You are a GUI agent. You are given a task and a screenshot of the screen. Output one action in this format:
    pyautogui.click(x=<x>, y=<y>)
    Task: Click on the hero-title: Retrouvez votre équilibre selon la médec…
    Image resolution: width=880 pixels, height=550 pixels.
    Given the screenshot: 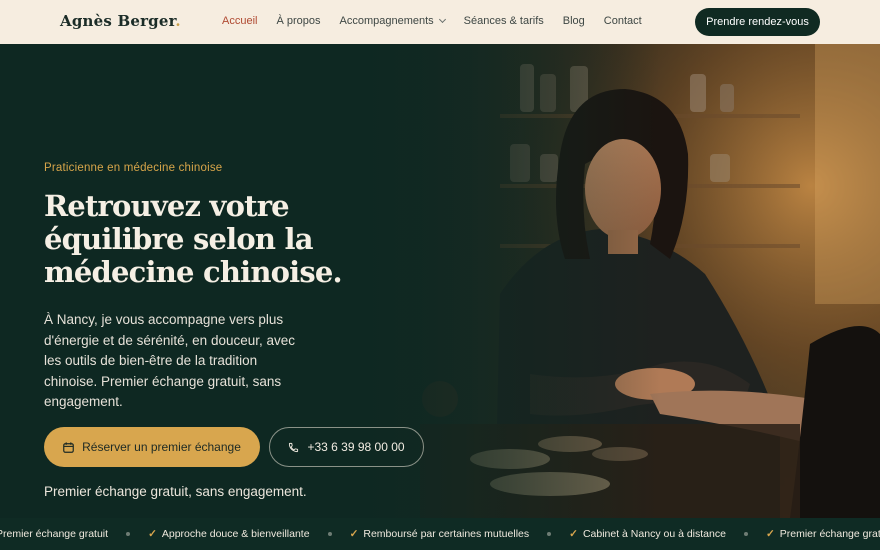 What is the action you would take?
    pyautogui.click(x=193, y=239)
    